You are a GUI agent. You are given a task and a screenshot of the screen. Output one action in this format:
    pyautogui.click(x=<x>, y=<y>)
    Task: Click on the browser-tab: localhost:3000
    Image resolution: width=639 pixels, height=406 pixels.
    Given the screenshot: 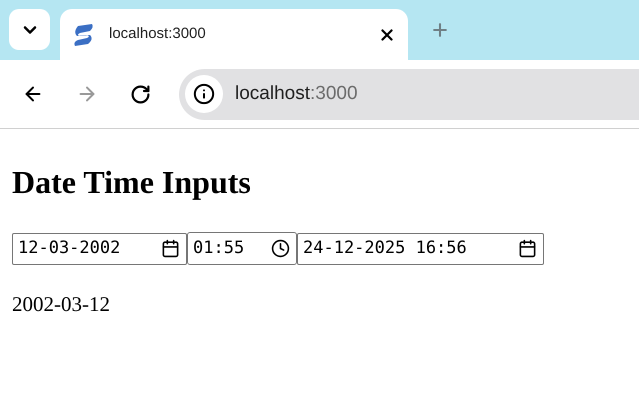 What is the action you would take?
    pyautogui.click(x=234, y=34)
    